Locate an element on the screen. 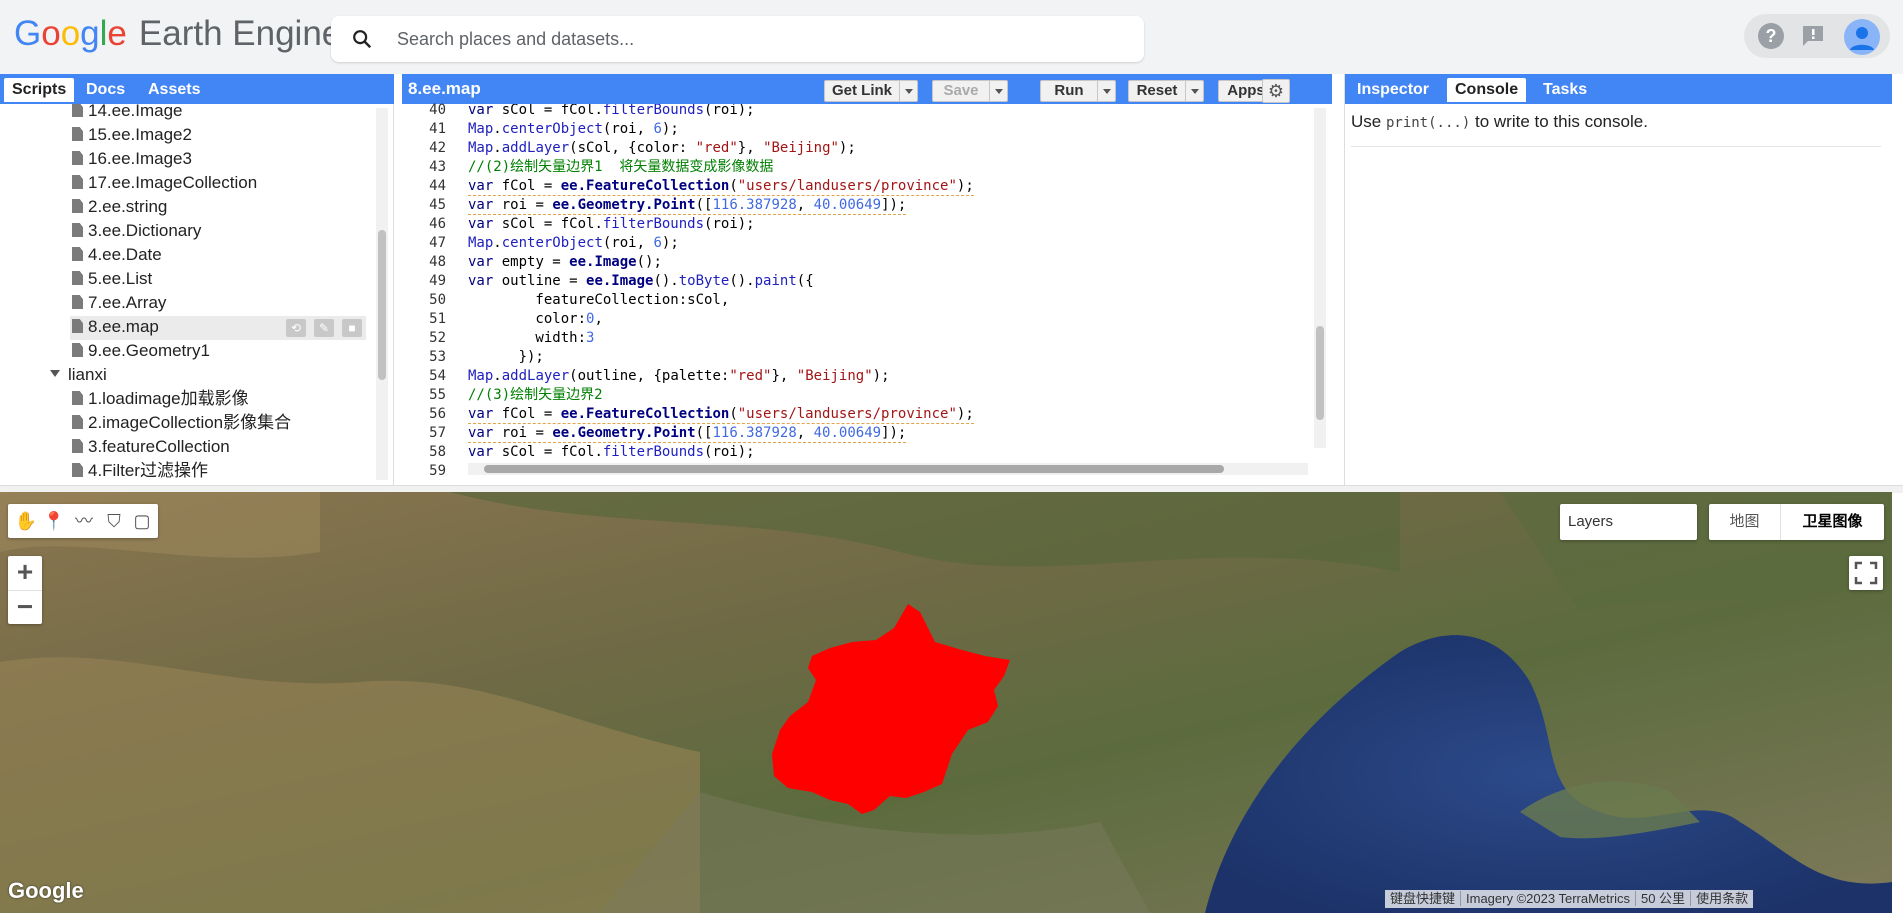 This screenshot has width=1903, height=913. code-line: featureCollection:sCol, is located at coordinates (599, 300).